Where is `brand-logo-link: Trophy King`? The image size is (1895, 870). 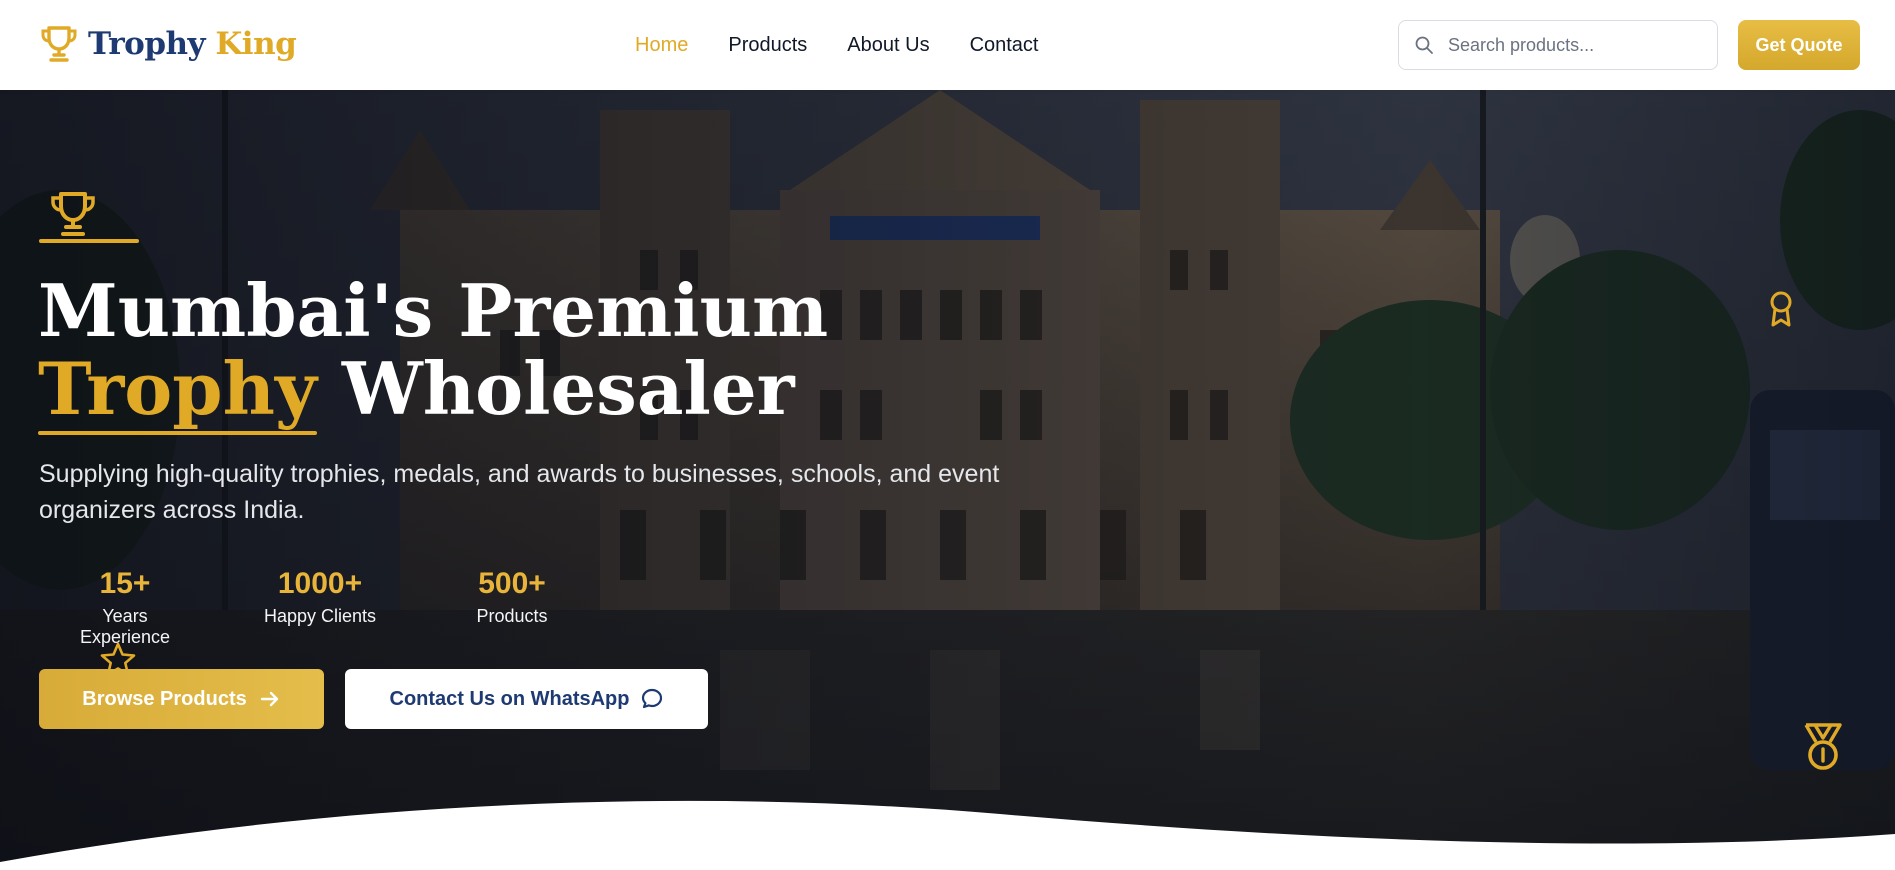 brand-logo-link: Trophy King is located at coordinates (168, 44).